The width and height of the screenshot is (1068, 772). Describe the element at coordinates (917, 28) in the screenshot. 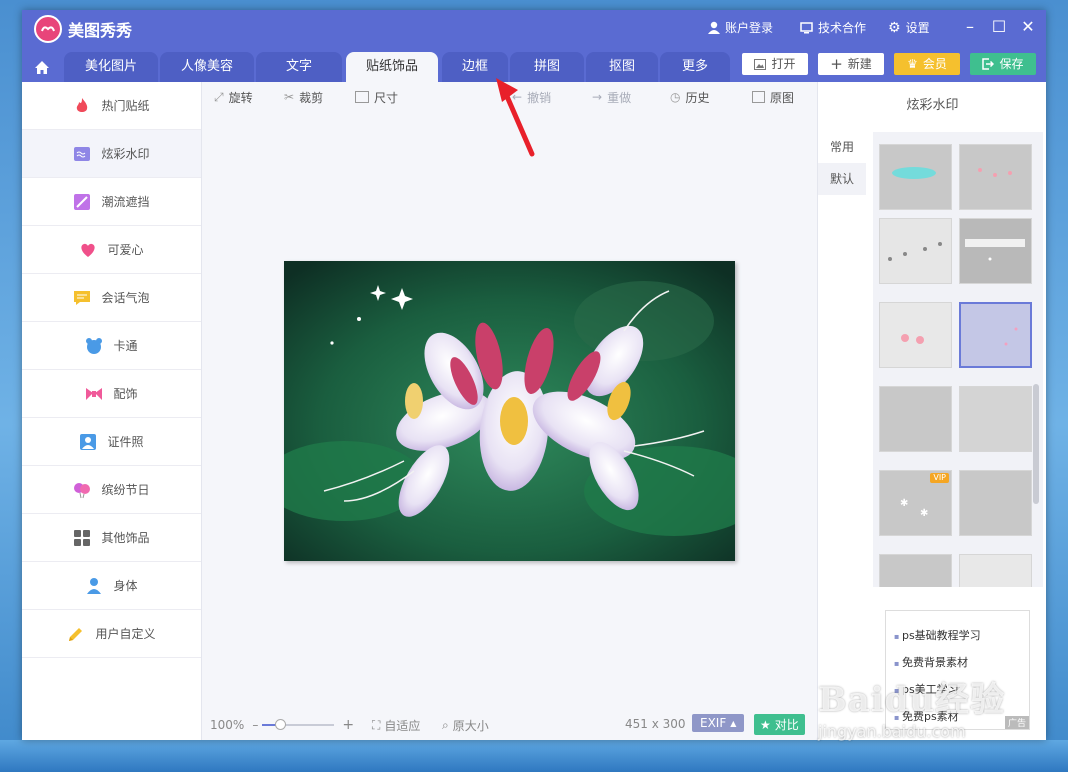

I see `settings-label: 设置` at that location.